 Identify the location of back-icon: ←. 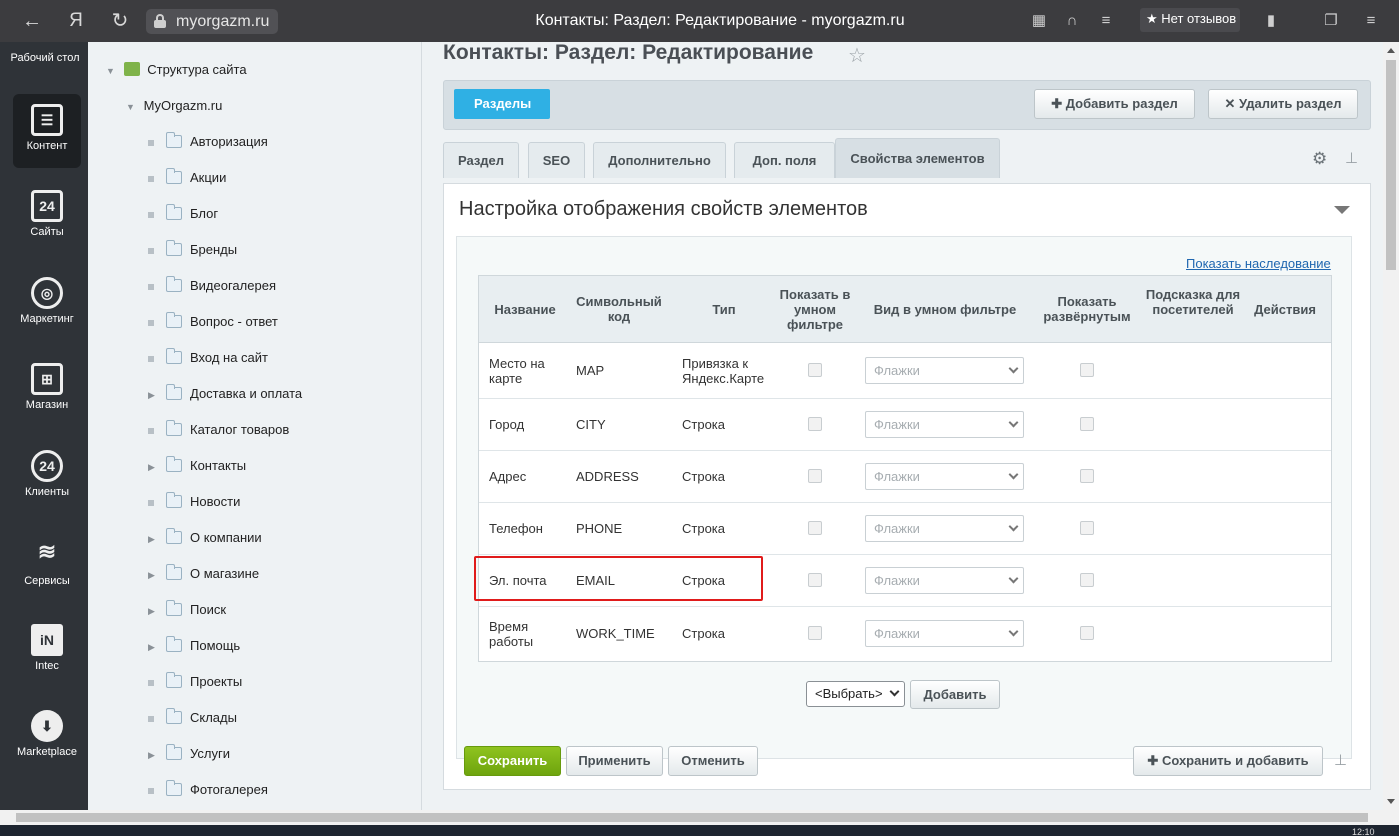
(32, 21).